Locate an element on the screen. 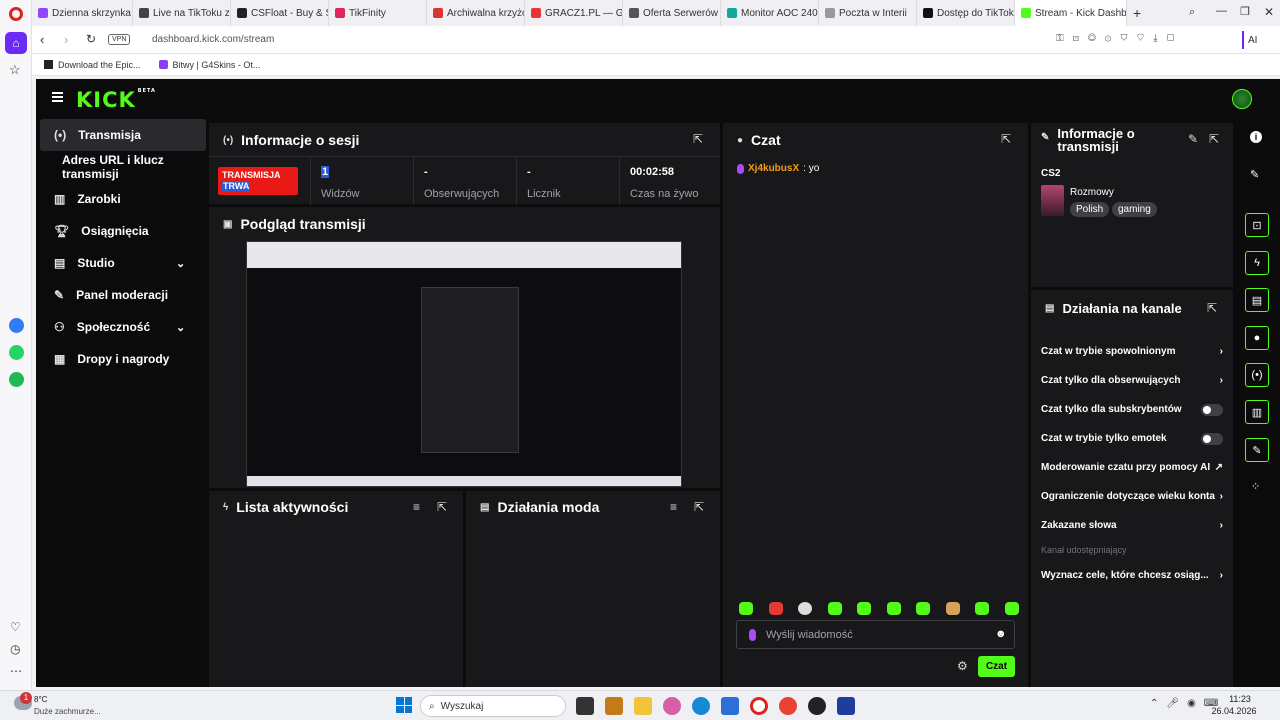 The height and width of the screenshot is (720, 1280). store-icon is located at coordinates (730, 706).